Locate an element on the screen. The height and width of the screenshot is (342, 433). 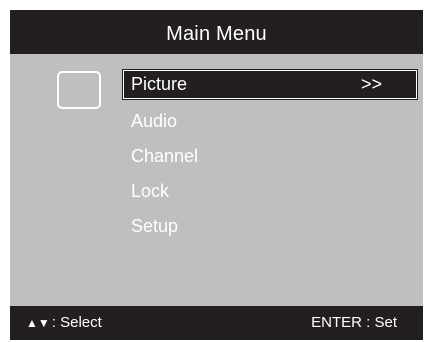
menu-item-label: Setup is located at coordinates (155, 226).